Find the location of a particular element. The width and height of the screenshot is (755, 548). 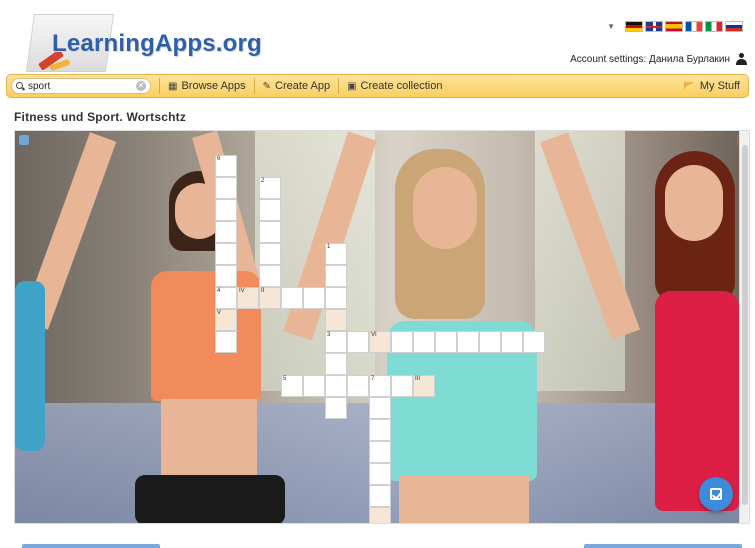

create-app-label: Create App is located at coordinates (303, 86).